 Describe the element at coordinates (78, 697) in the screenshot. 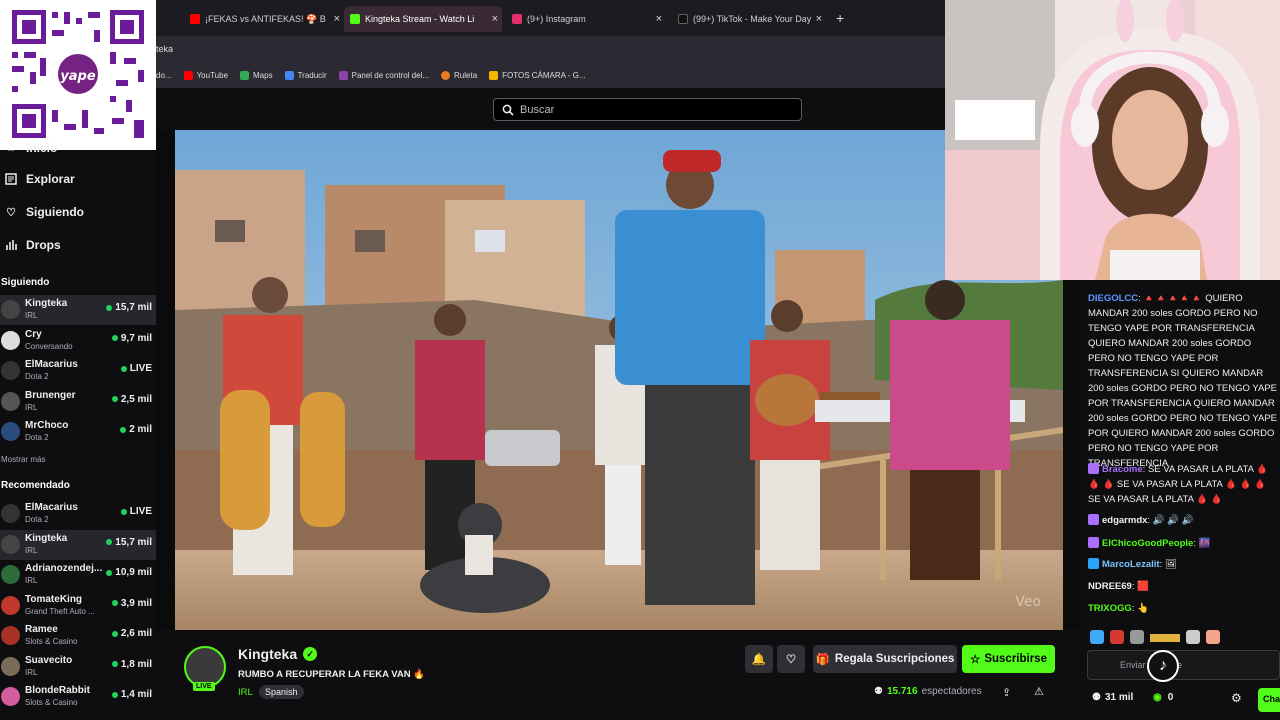

I see `sidebar-channel-item: BlondeRabbit Slots & Casino 1,4 mil` at that location.